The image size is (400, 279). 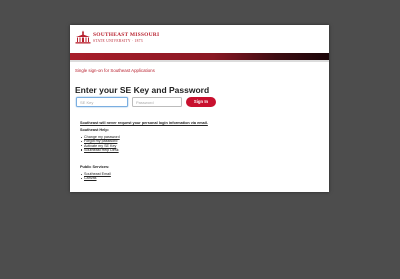 I want to click on header-banner, so click(x=199, y=56).